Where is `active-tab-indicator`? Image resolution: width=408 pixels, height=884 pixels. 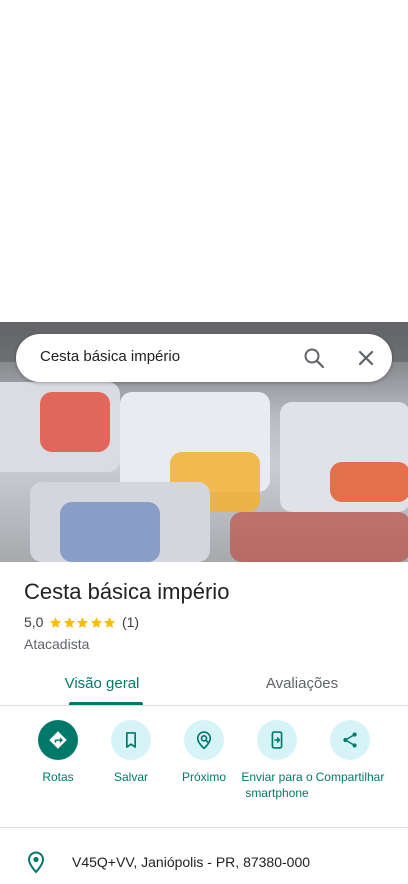 active-tab-indicator is located at coordinates (106, 703).